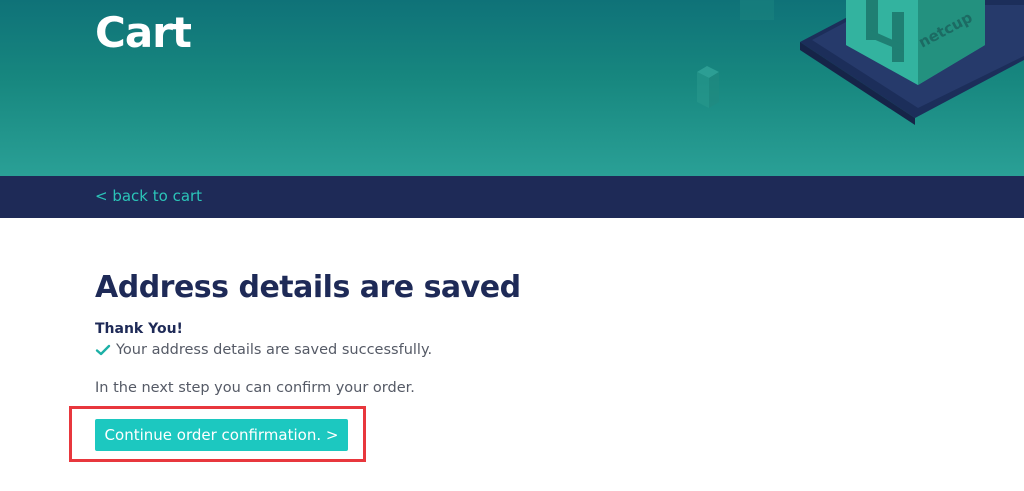 This screenshot has height=491, width=1024. I want to click on page-title: Cart, so click(143, 32).